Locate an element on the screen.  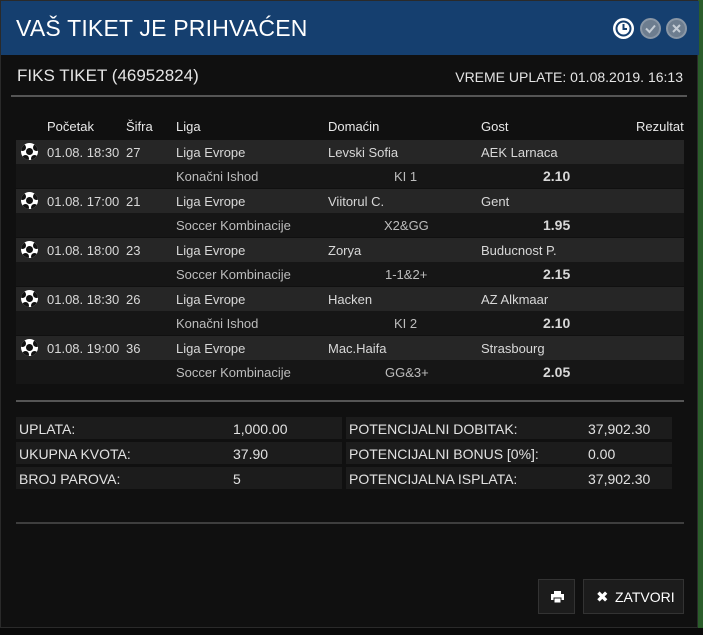
bet-tip: 1-1&2+ is located at coordinates (406, 274).